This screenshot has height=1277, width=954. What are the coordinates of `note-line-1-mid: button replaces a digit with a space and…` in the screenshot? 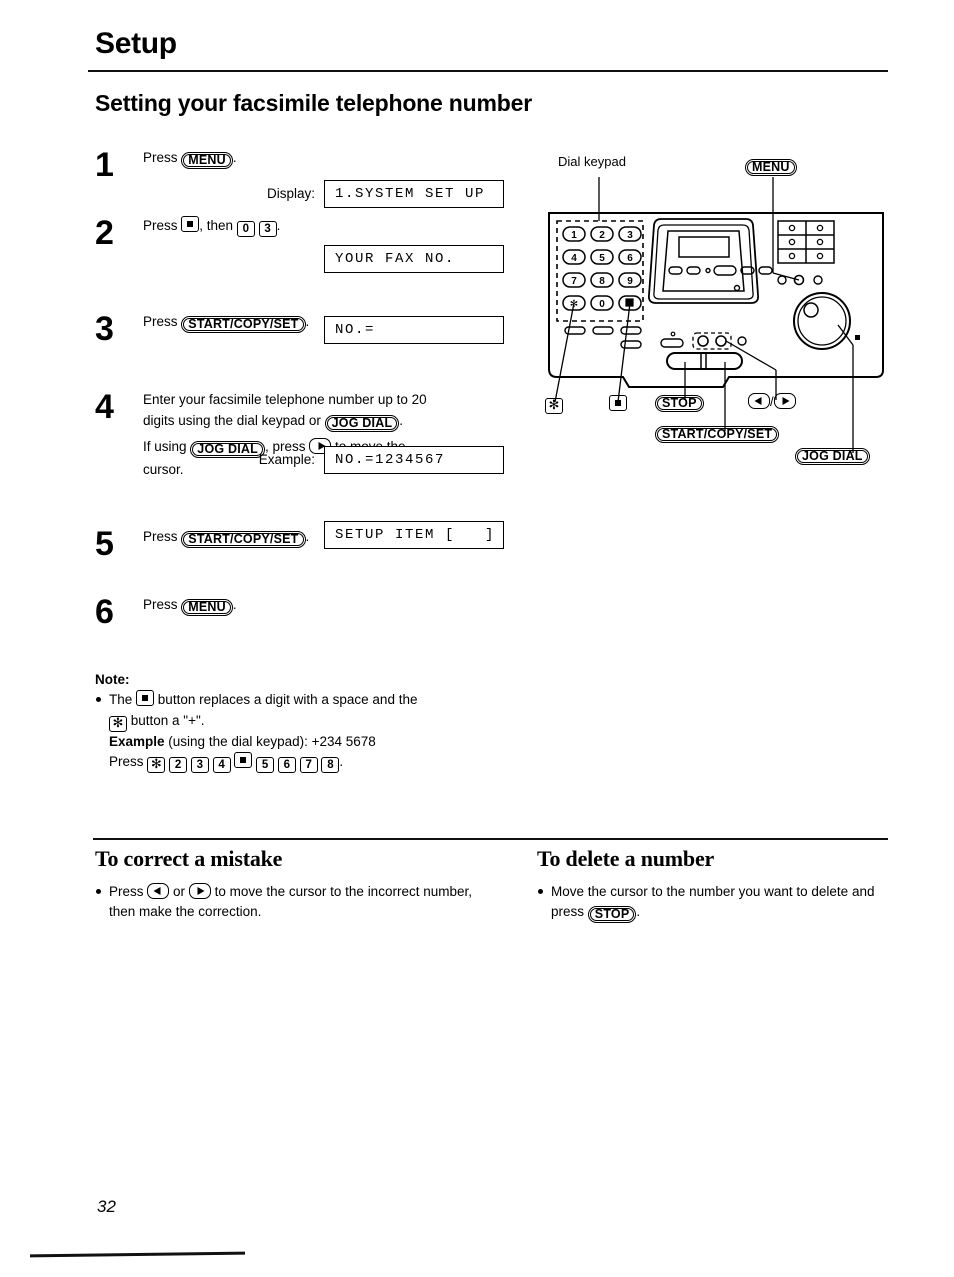 It's located at (287, 699).